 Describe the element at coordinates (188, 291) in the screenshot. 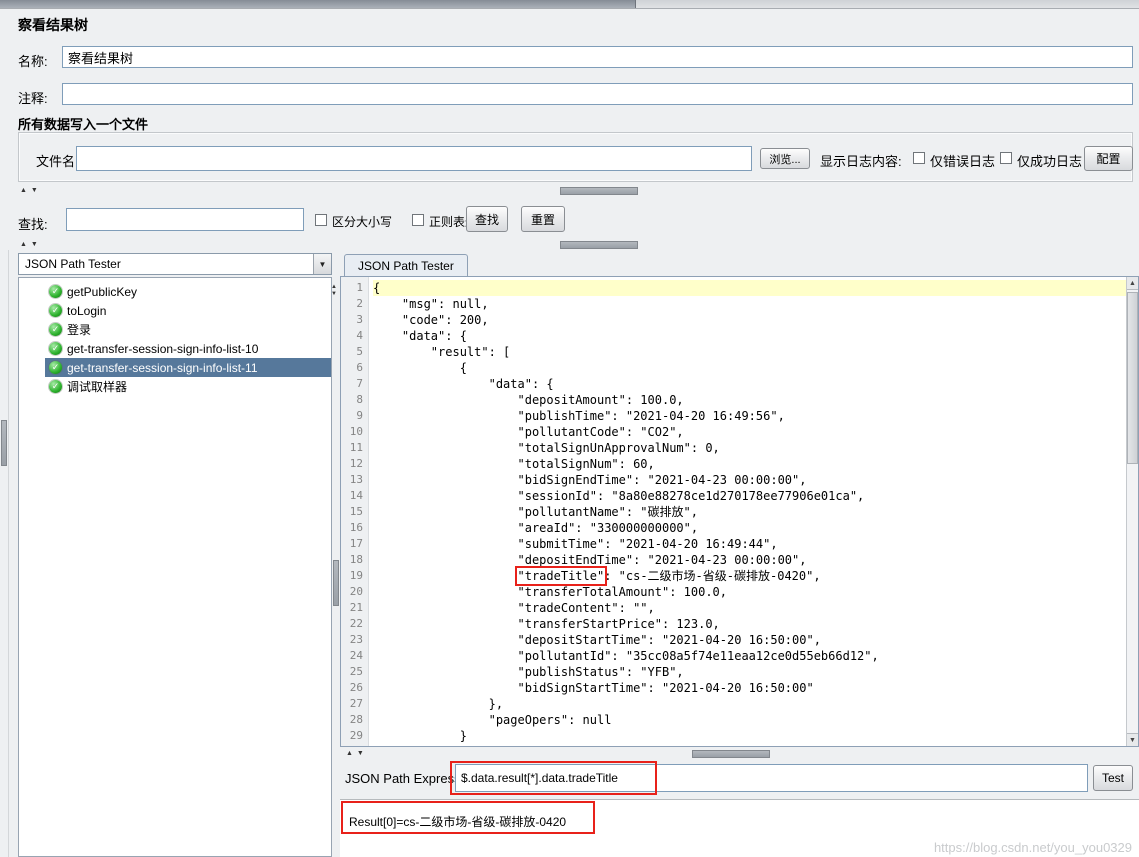

I see `tree-item: ✓ getPublicKey` at that location.